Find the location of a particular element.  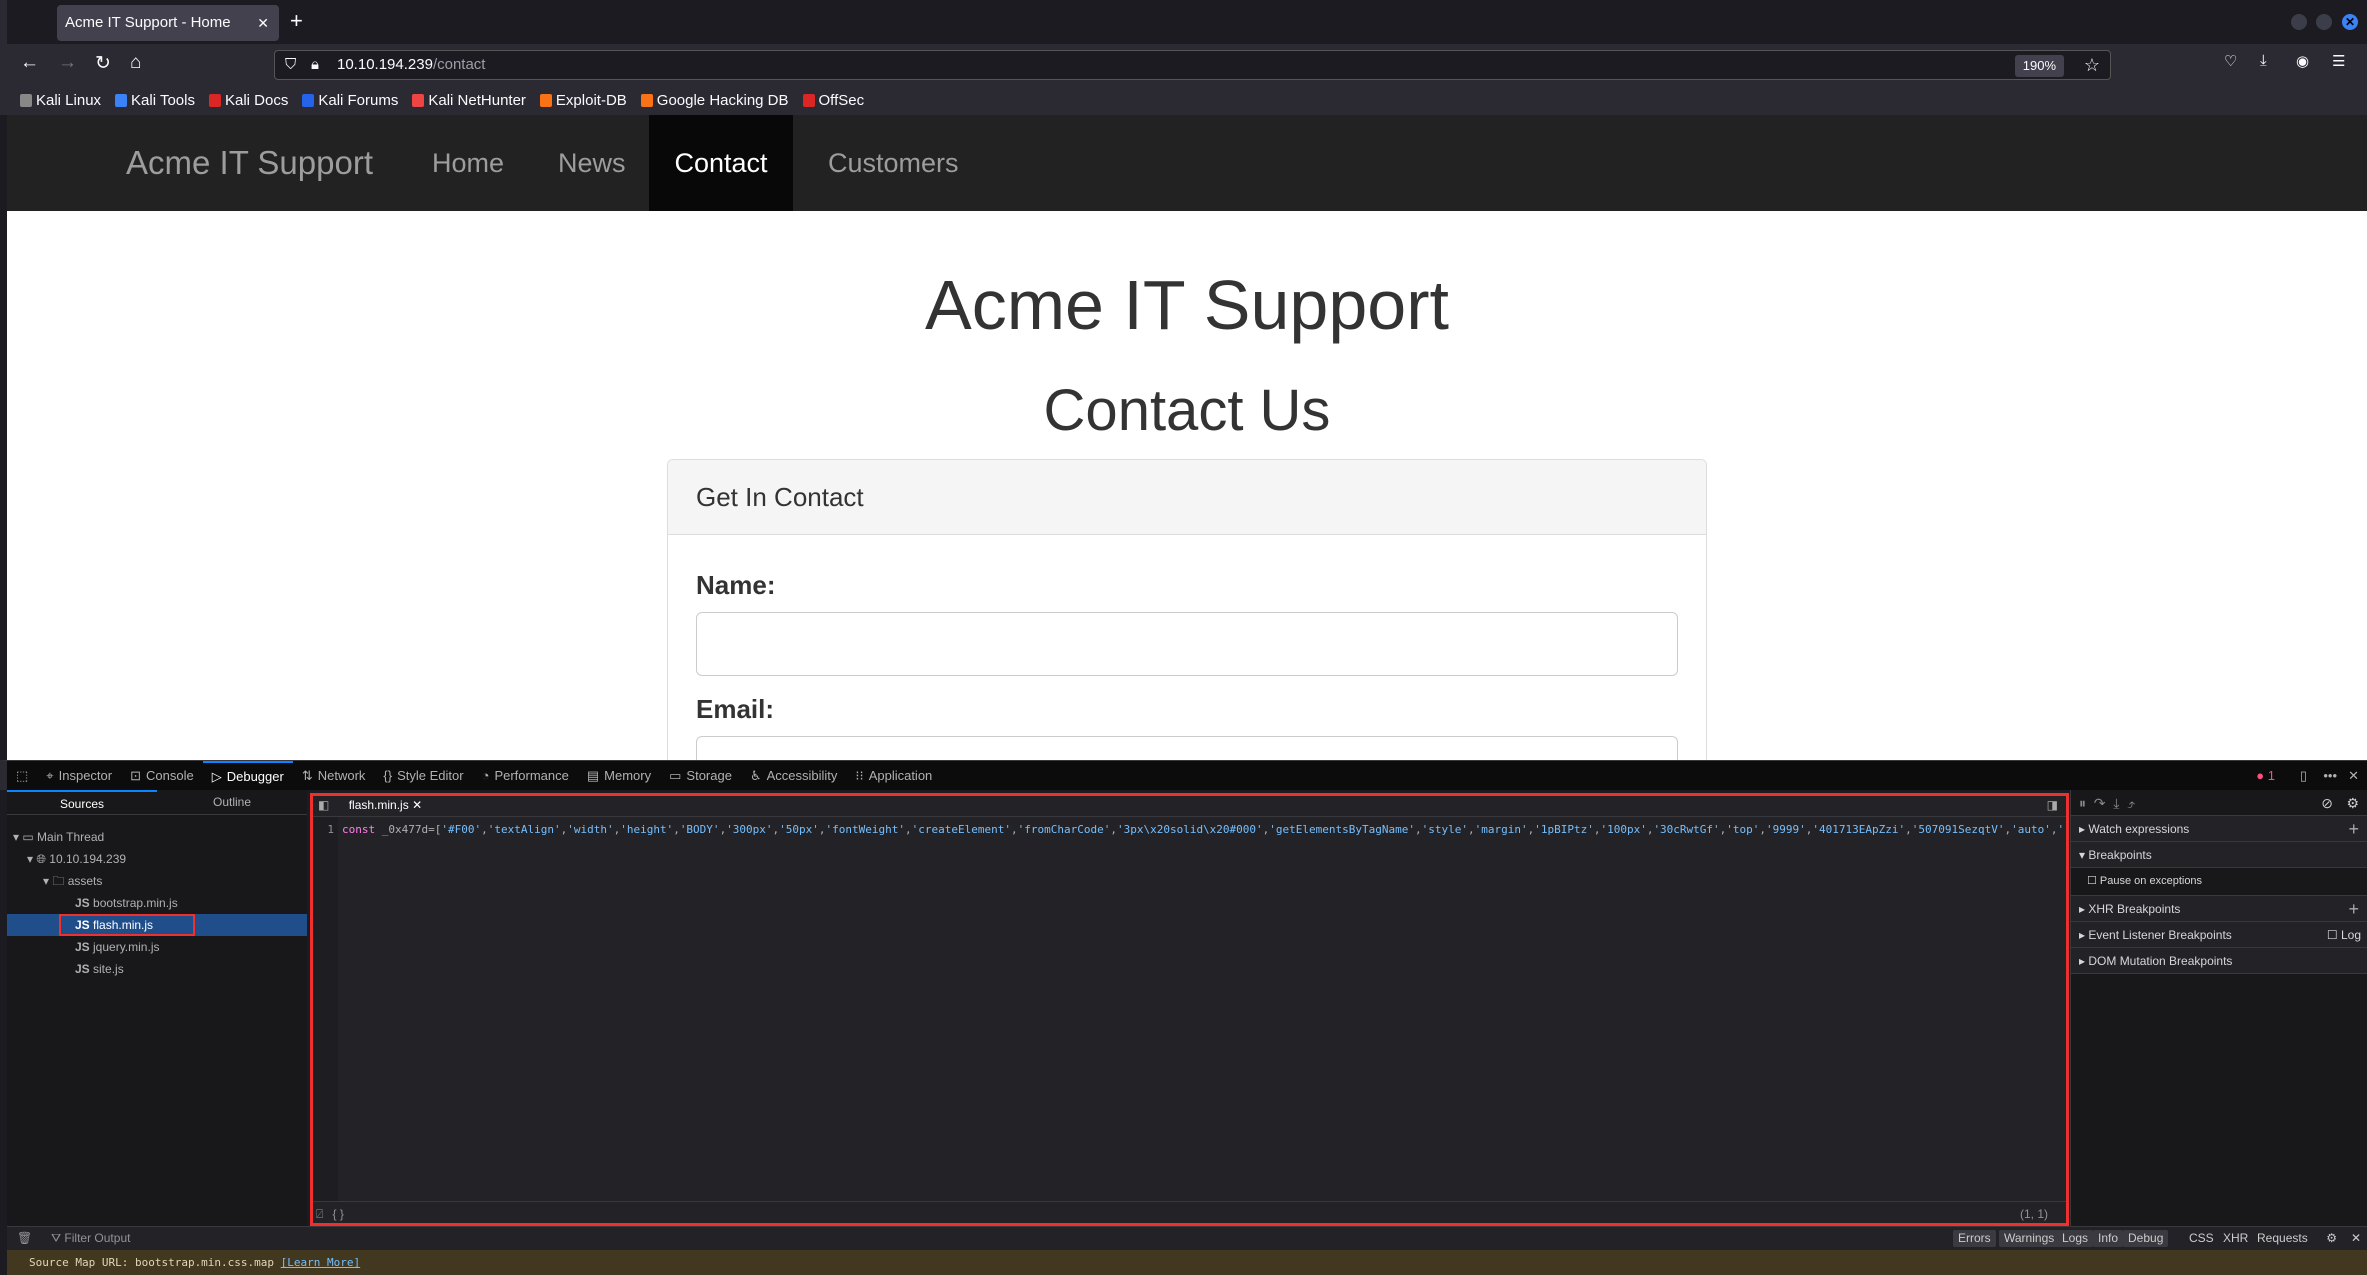

devtools-tab-inspector: ⌖ Inspector is located at coordinates (79, 775).